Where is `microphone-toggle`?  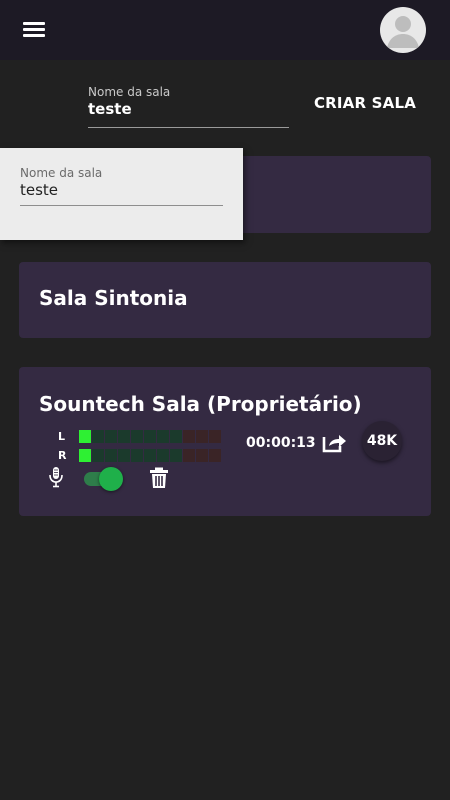
microphone-toggle is located at coordinates (104, 479).